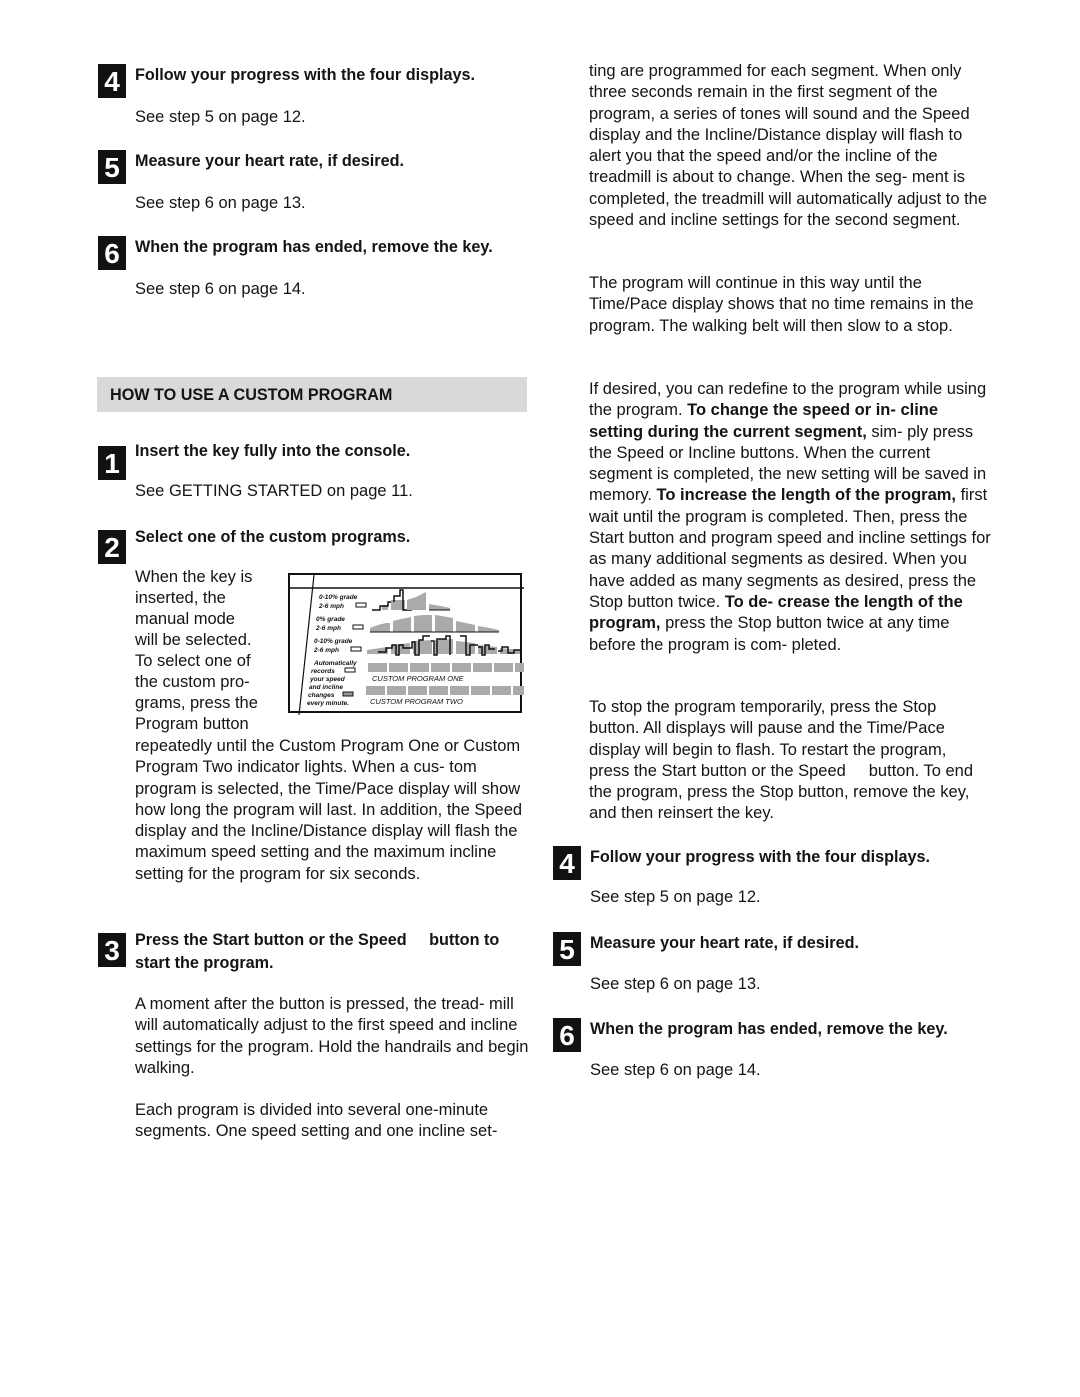 This screenshot has width=1080, height=1397. What do you see at coordinates (326, 650) in the screenshot?
I see `row-3-speed-label: 2-6 mph` at bounding box center [326, 650].